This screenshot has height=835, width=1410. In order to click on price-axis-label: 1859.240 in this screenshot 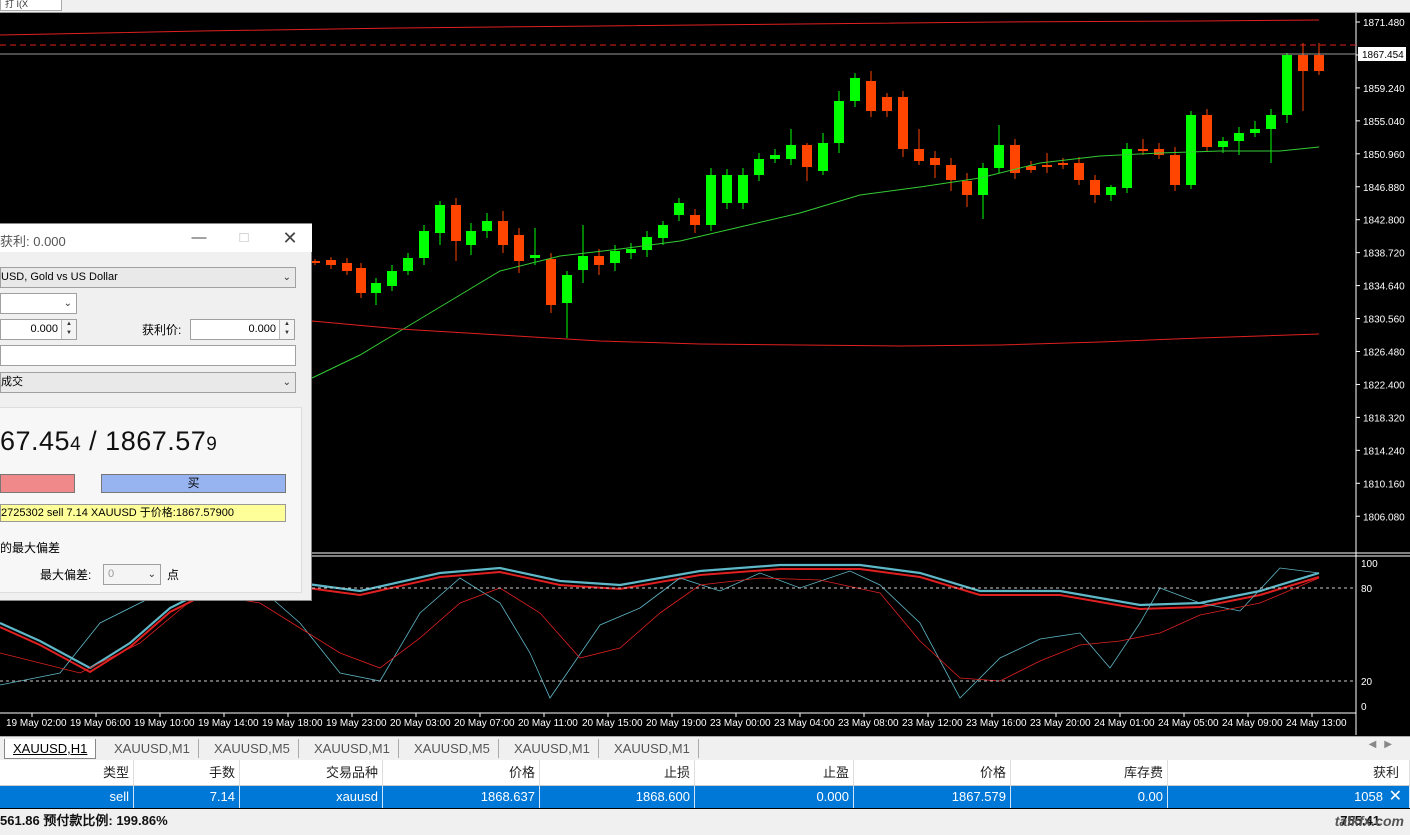, I will do `click(1384, 89)`.